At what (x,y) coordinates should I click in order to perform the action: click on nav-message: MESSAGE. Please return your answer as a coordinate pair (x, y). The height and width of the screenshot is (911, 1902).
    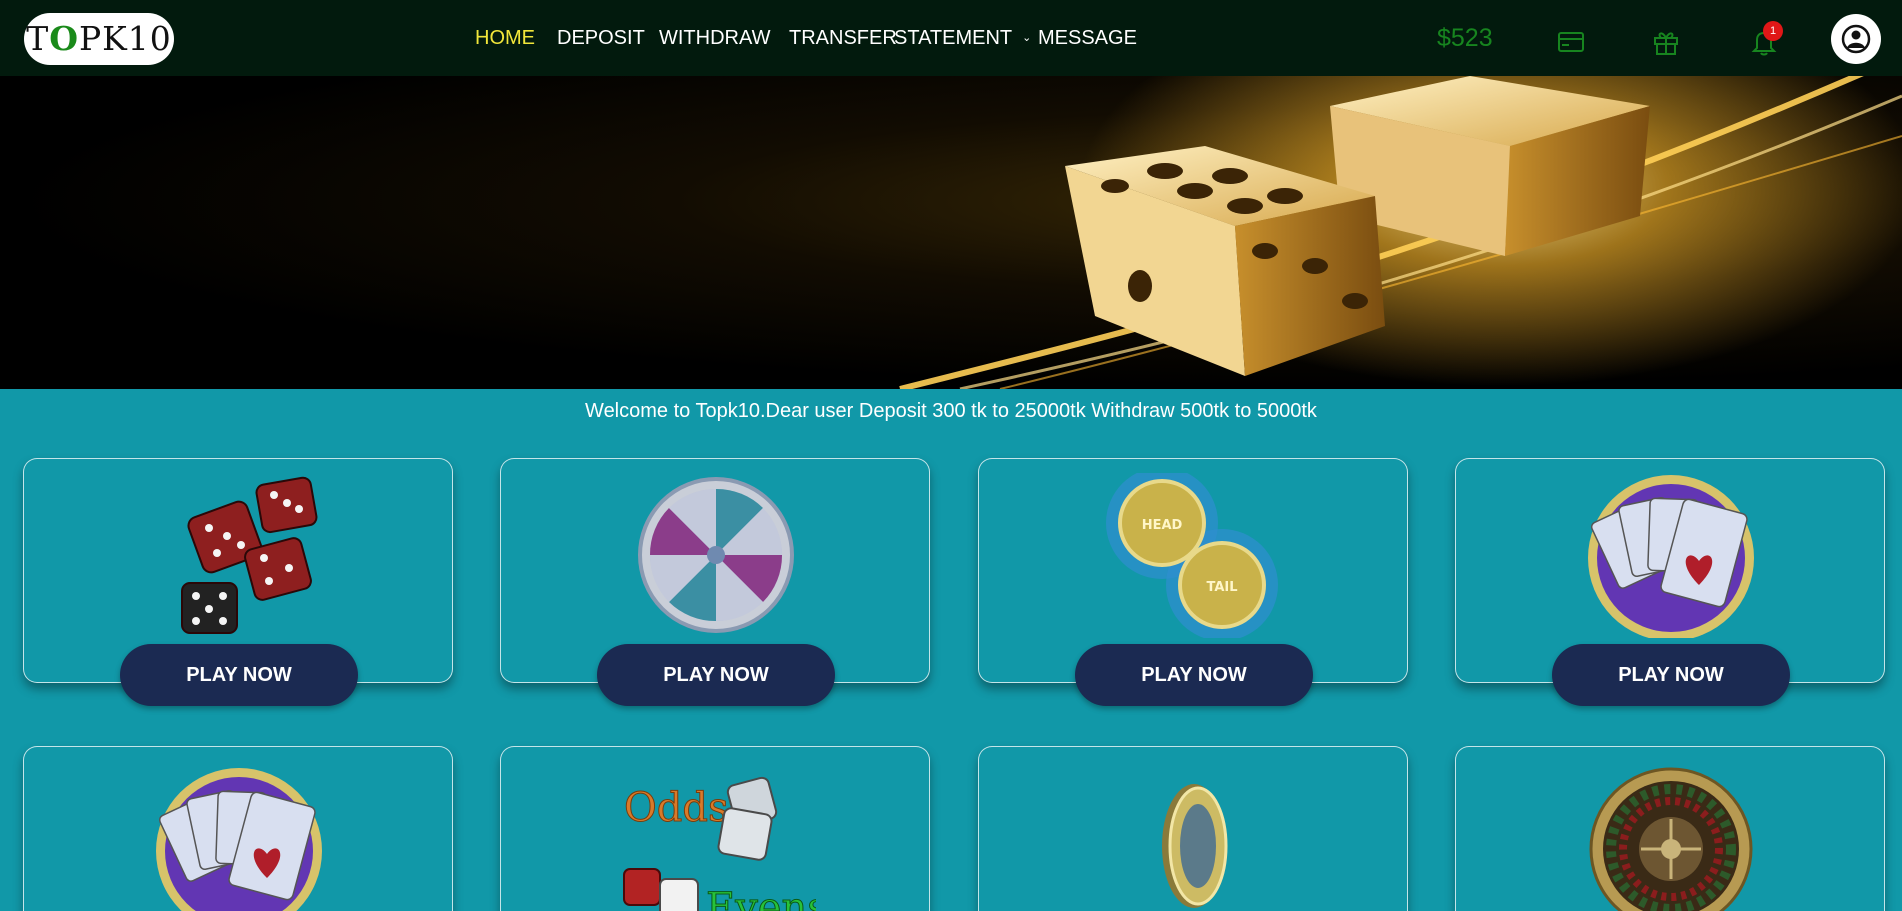
    Looking at the image, I should click on (1087, 38).